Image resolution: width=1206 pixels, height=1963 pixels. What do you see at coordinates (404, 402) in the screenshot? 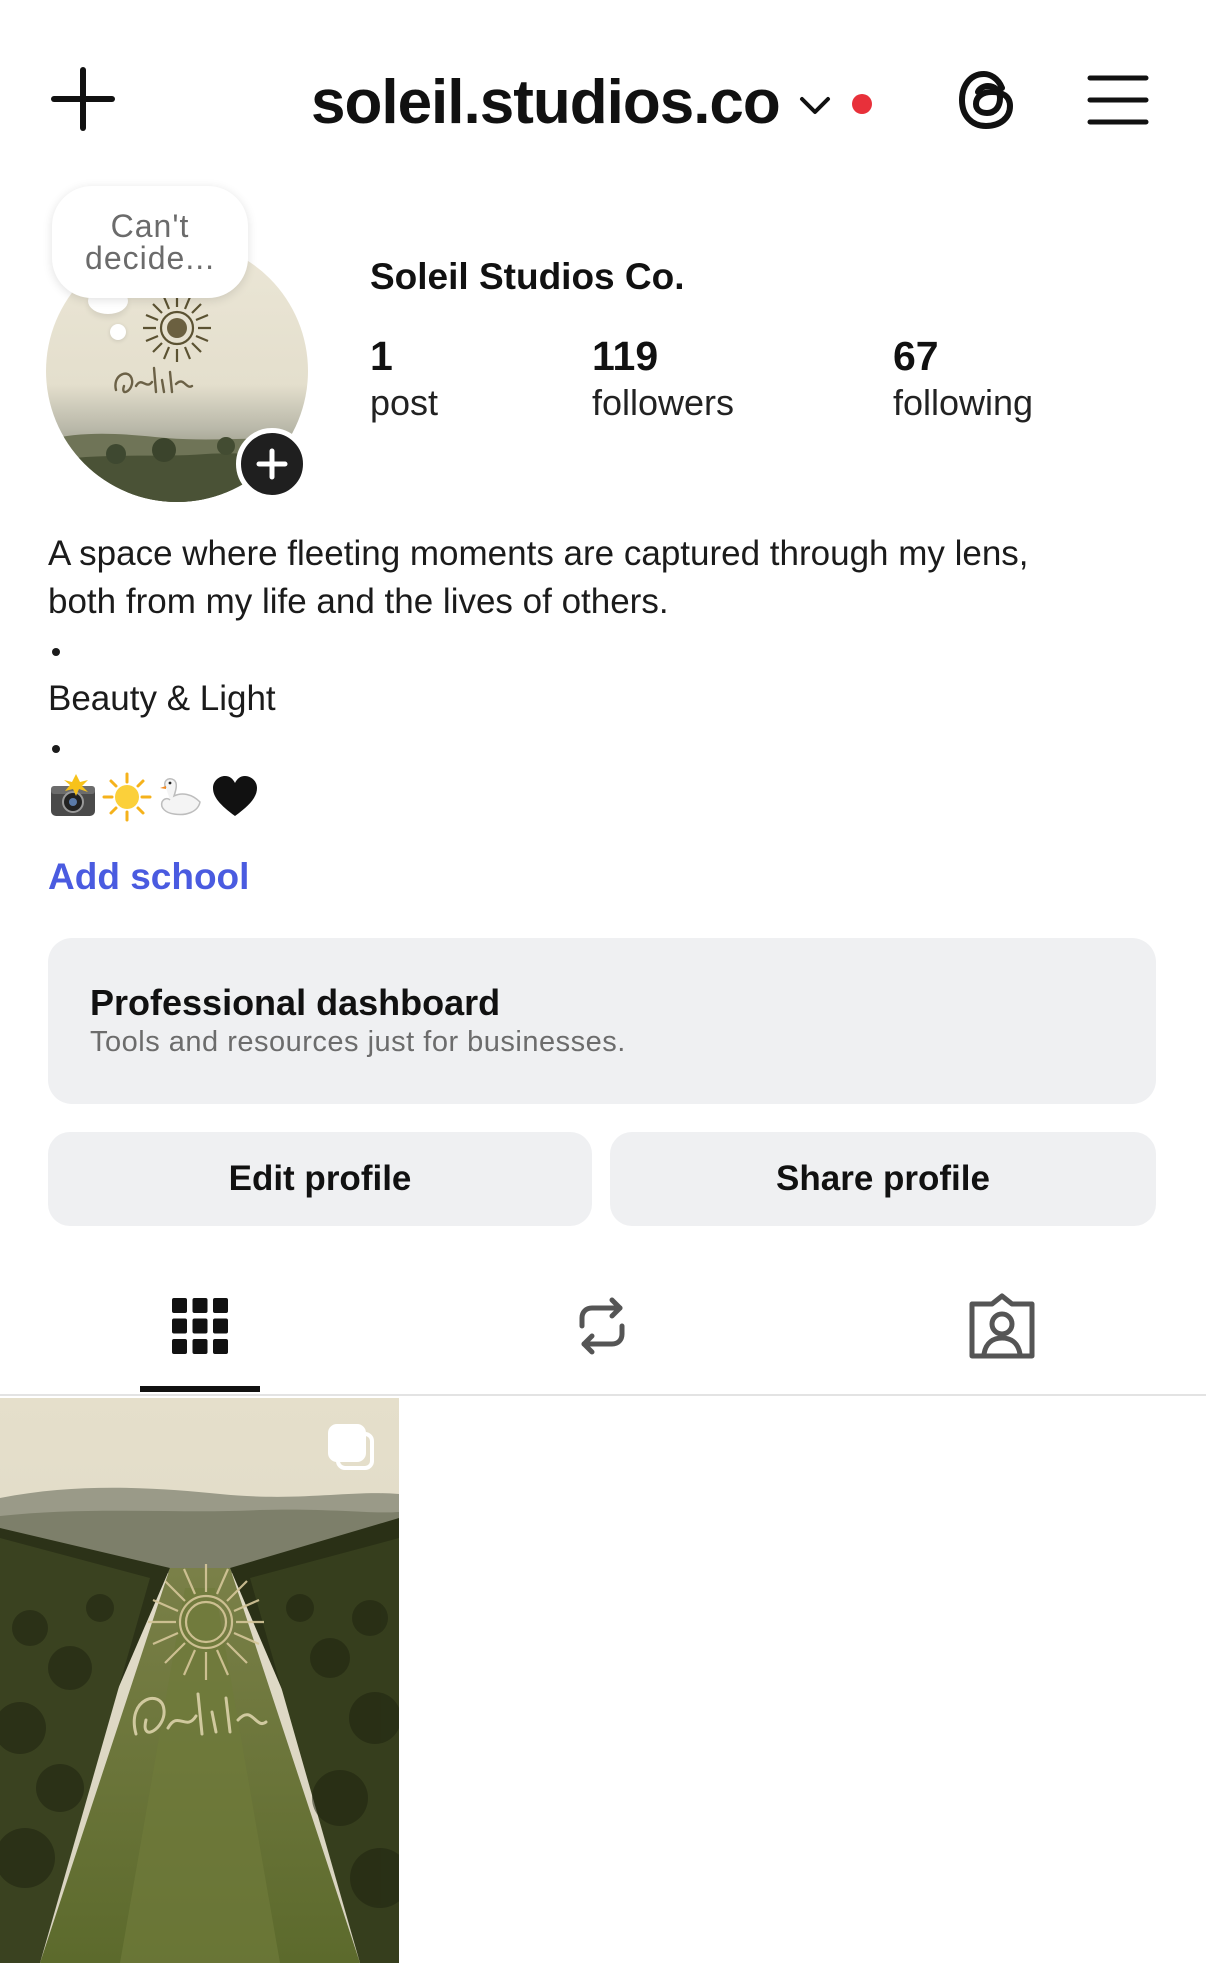
I see `posts-label: post` at bounding box center [404, 402].